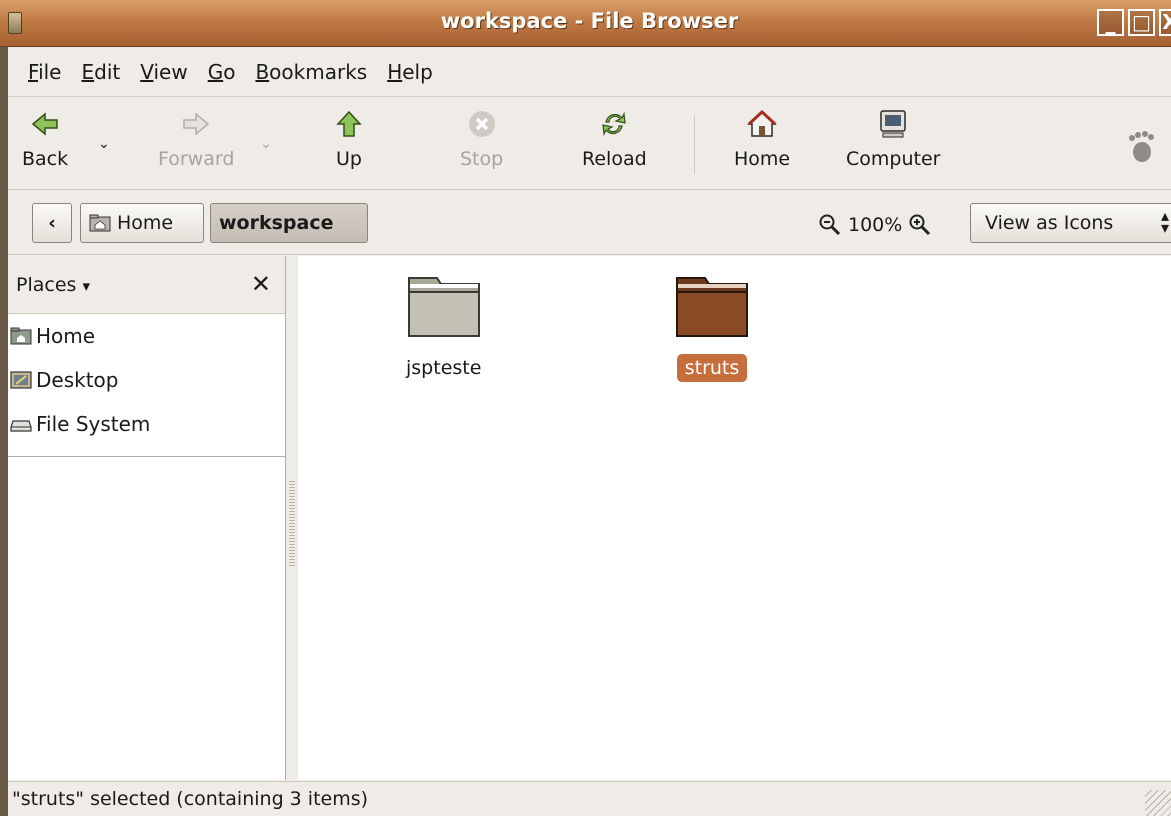 This screenshot has height=816, width=1171. What do you see at coordinates (893, 159) in the screenshot?
I see `computer-label: Computer` at bounding box center [893, 159].